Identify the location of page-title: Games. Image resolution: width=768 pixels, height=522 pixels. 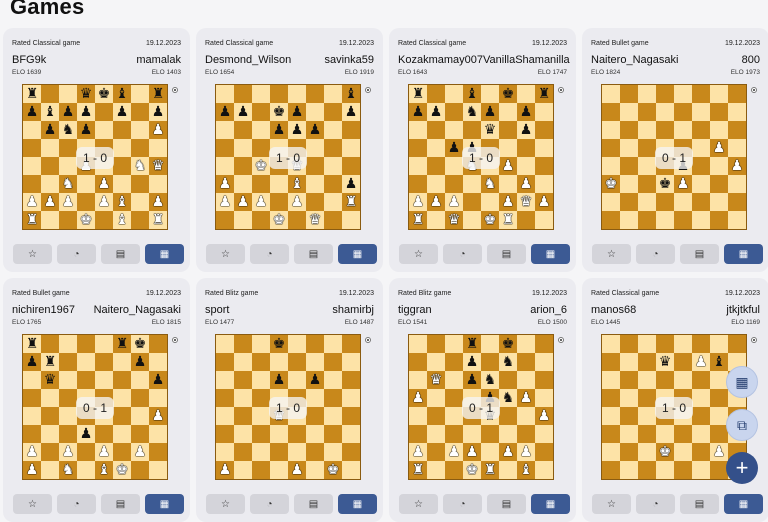
(47, 9).